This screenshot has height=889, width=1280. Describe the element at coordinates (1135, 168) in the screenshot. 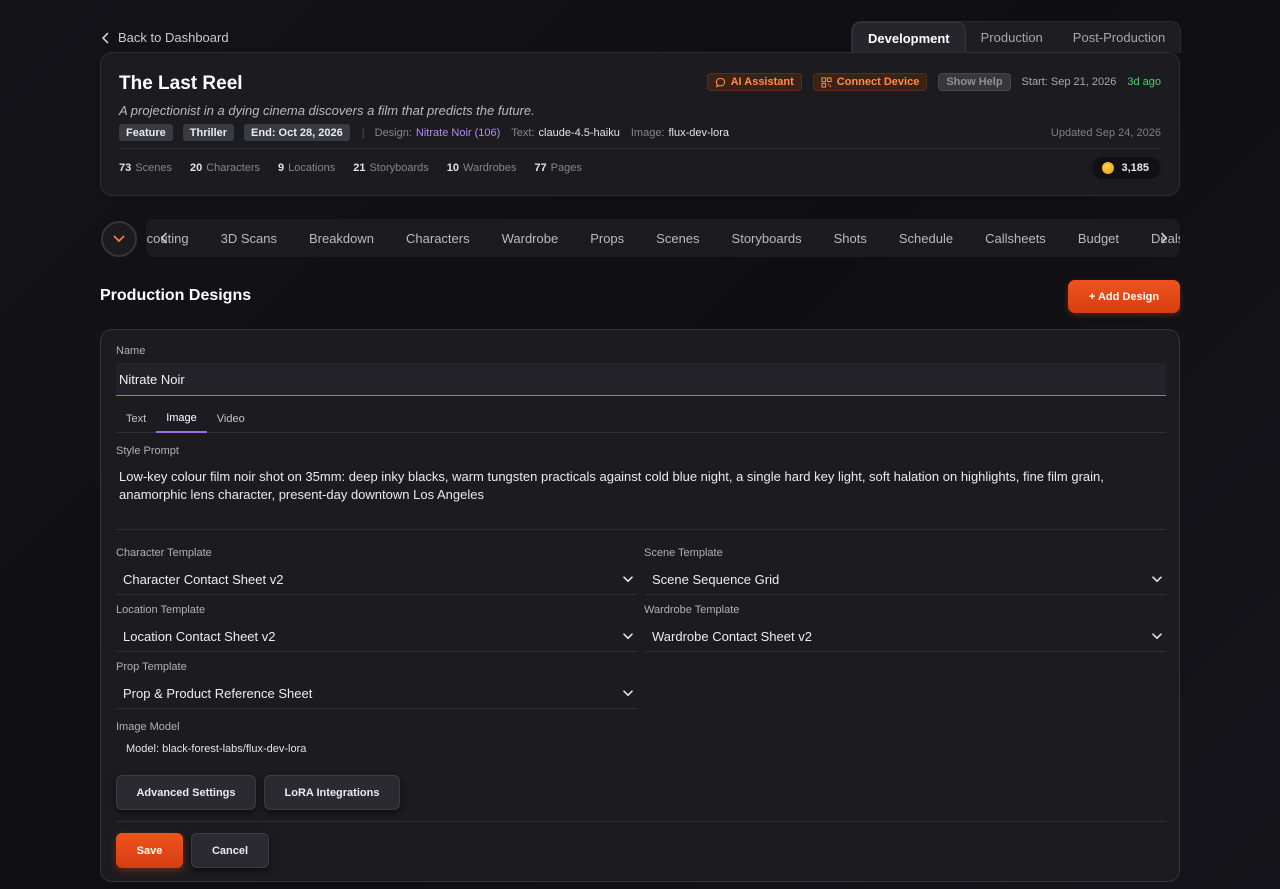

I see `credits-value: 3,185` at that location.